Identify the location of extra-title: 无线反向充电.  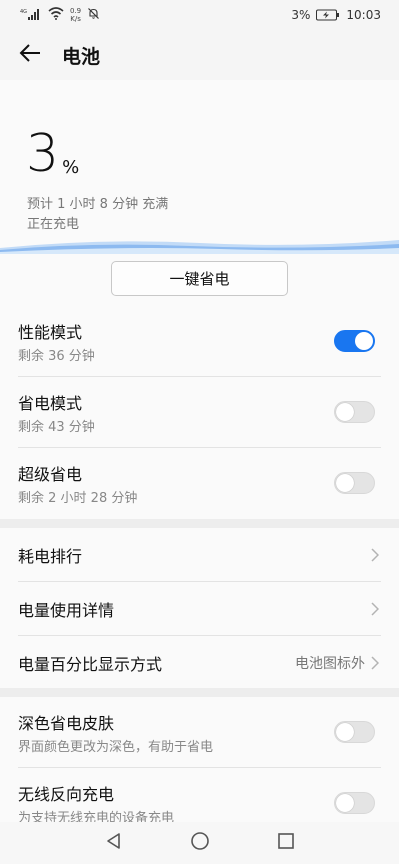
(66, 794).